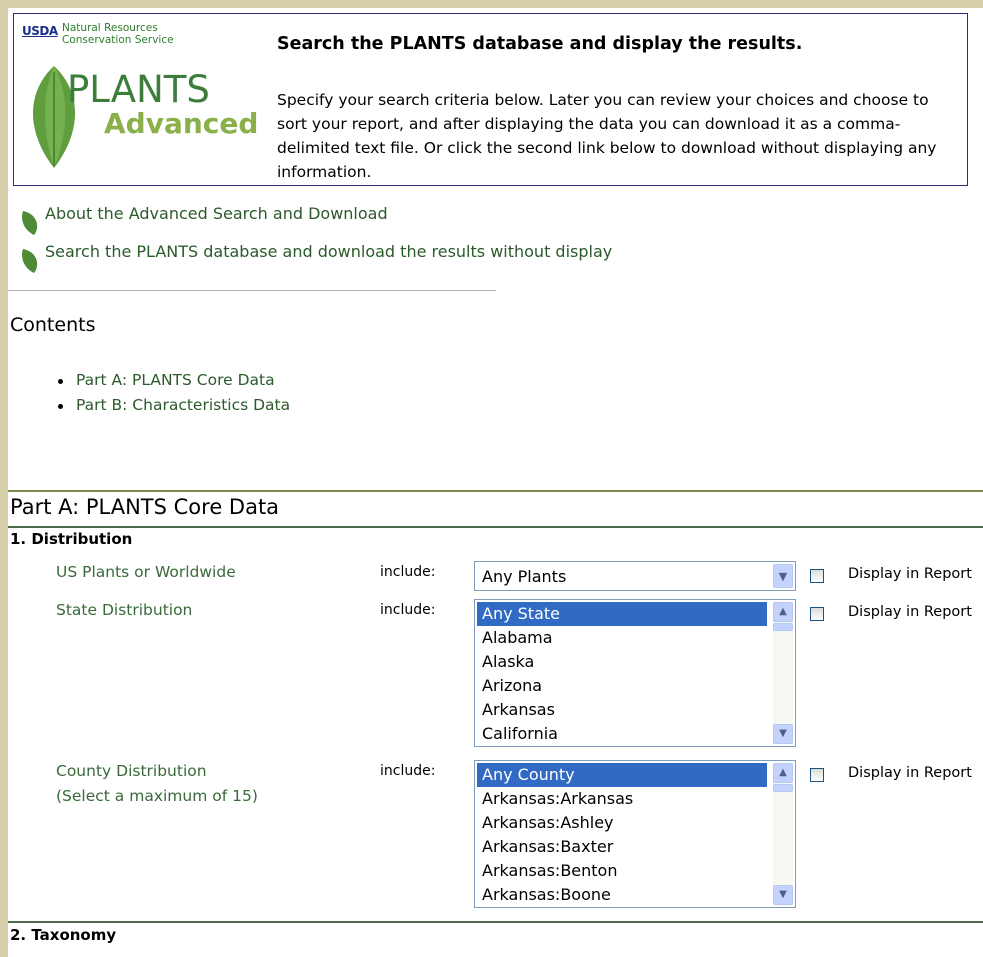 The width and height of the screenshot is (983, 957). Describe the element at coordinates (622, 895) in the screenshot. I see `list-item: Arkansas:Boone` at that location.